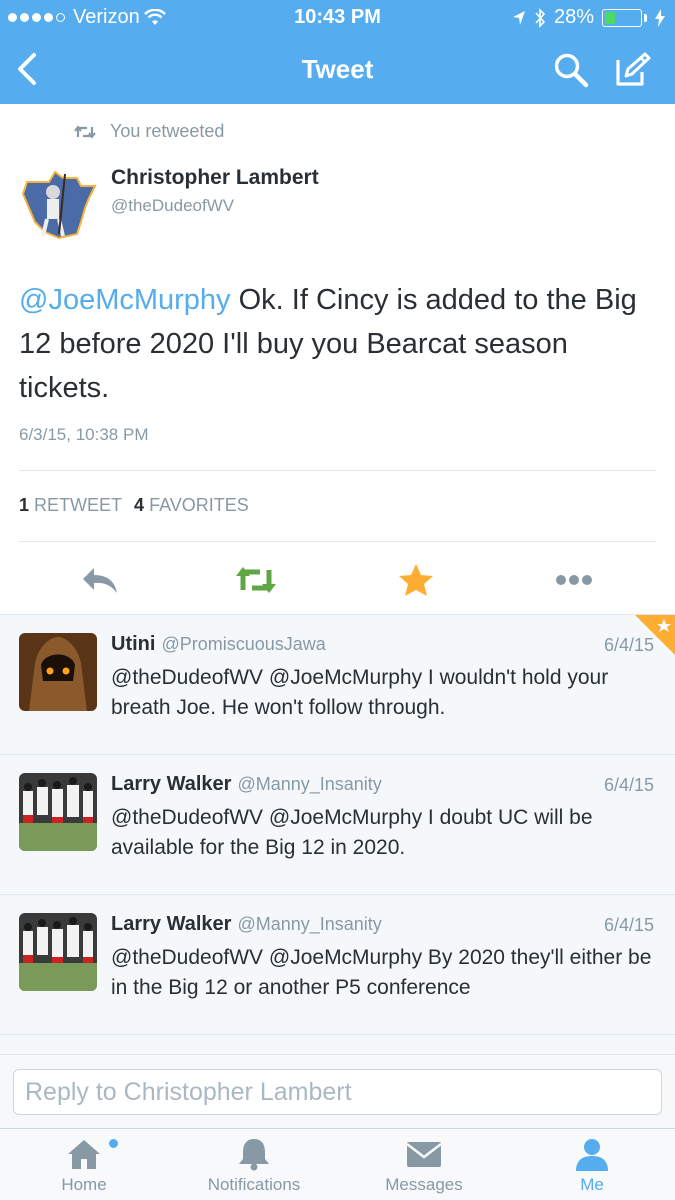 Image resolution: width=675 pixels, height=1200 pixels. What do you see at coordinates (78, 505) in the screenshot?
I see `retweet-stat-label: RETWEET` at bounding box center [78, 505].